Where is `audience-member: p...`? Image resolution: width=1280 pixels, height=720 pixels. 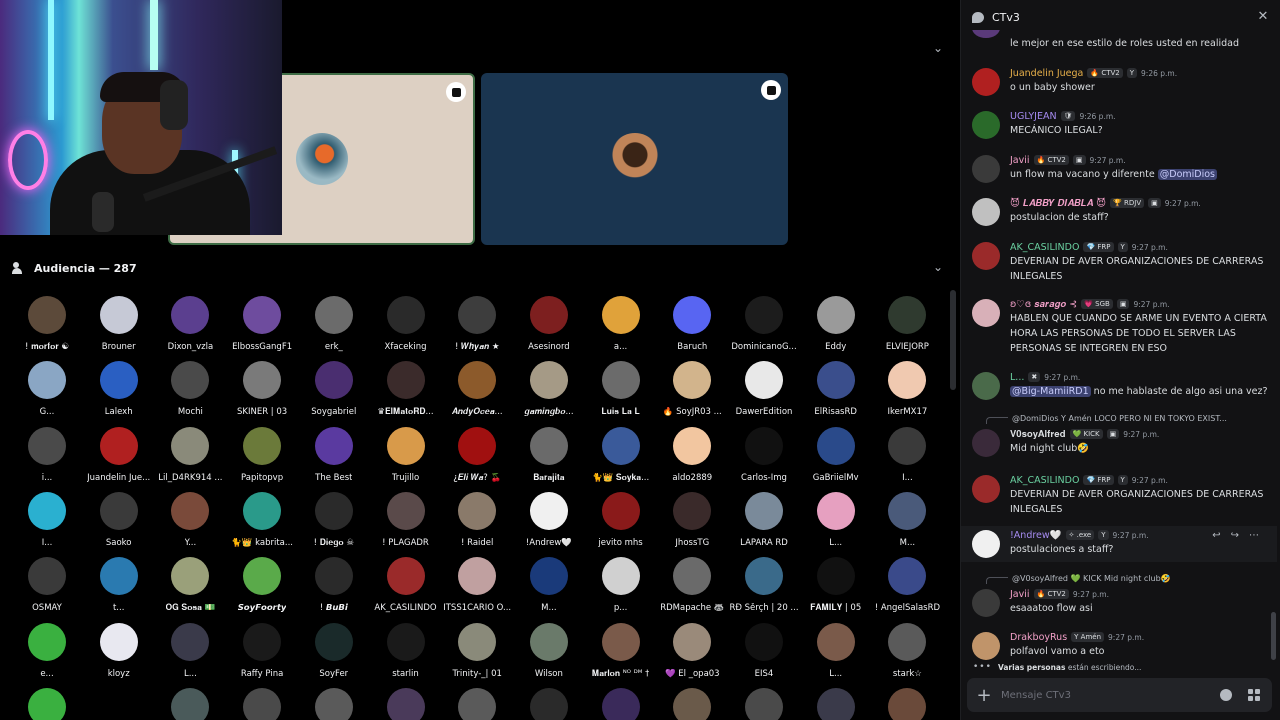
audience-member: p... is located at coordinates (621, 587).